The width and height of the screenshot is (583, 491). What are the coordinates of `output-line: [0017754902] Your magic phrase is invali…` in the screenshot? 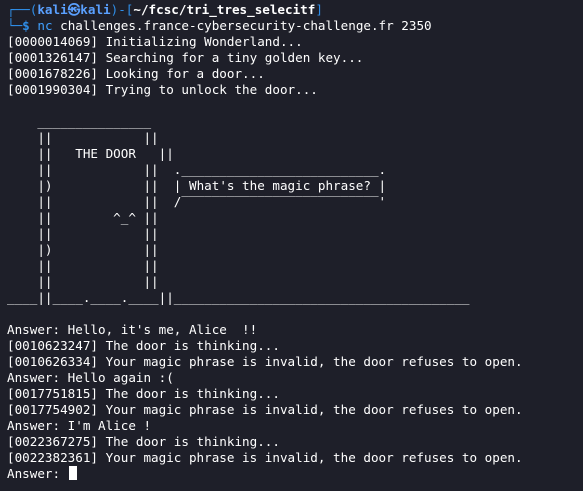 It's located at (265, 409).